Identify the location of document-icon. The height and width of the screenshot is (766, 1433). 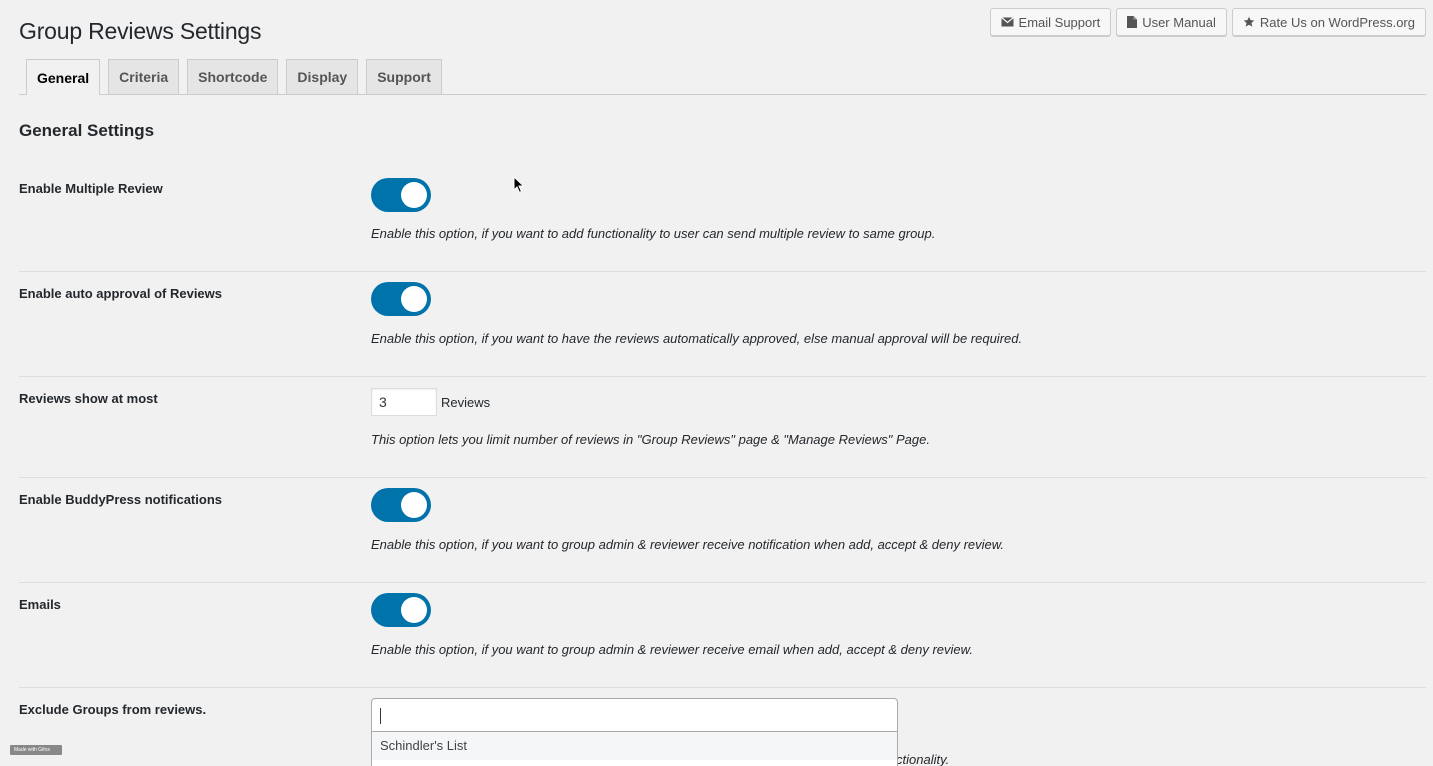
(1132, 22).